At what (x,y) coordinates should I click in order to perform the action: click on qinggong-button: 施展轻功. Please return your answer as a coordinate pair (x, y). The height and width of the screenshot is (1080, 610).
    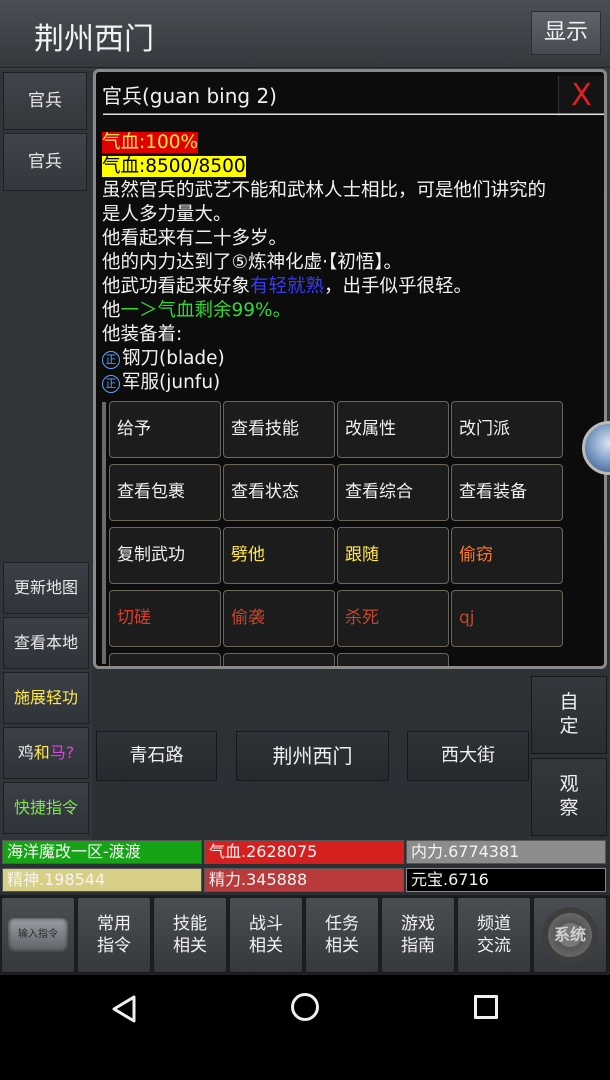
    Looking at the image, I should click on (46, 698).